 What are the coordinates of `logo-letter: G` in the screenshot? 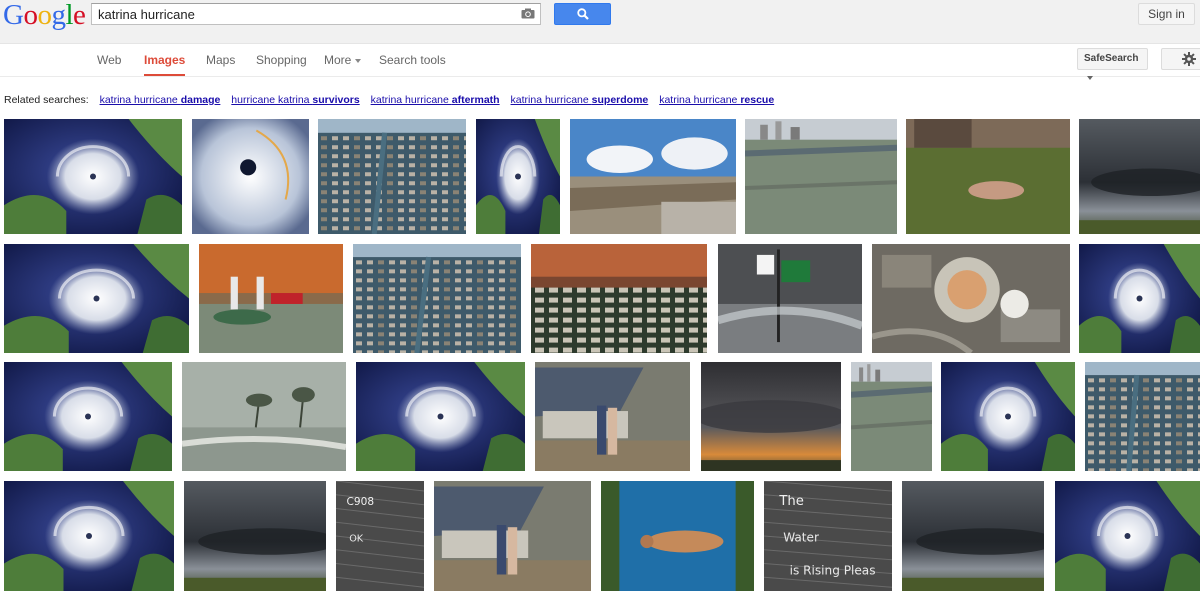 It's located at (13, 15).